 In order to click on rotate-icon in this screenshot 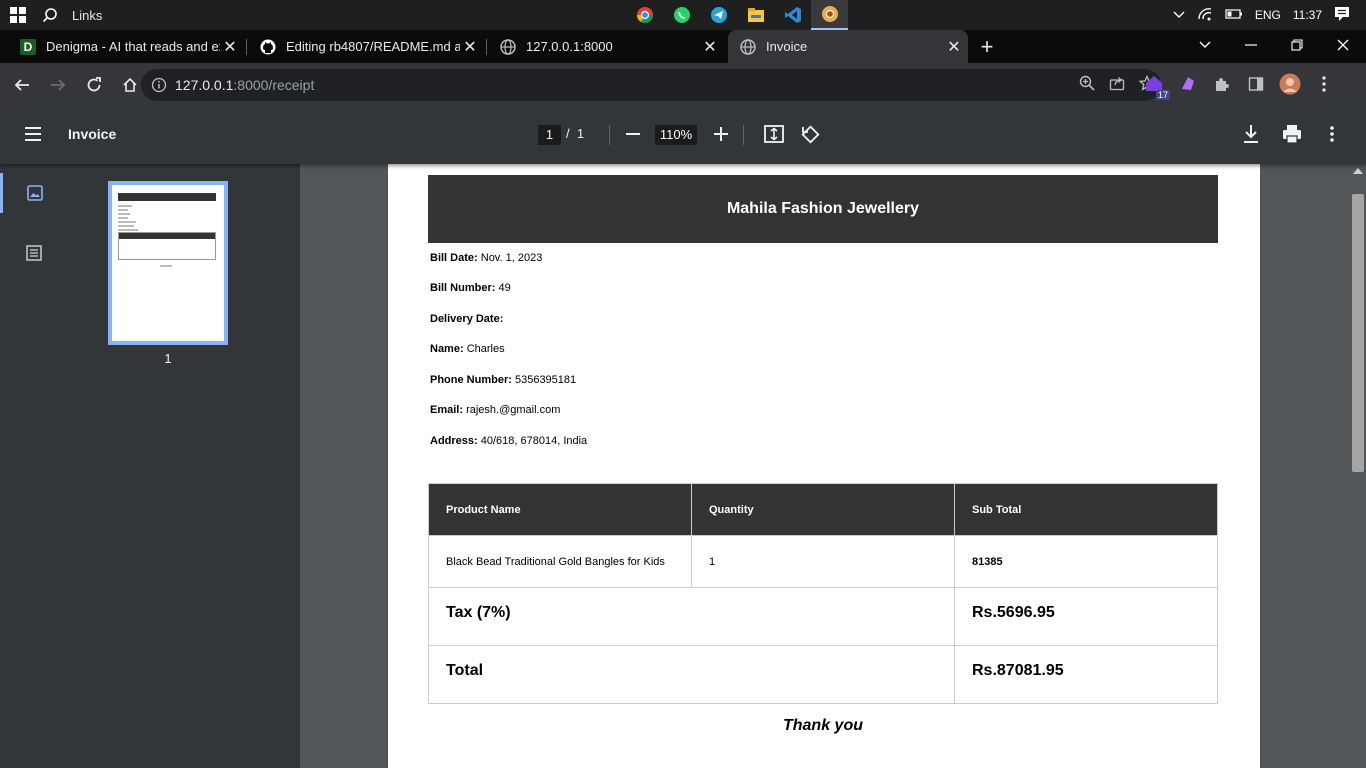, I will do `click(810, 136)`.